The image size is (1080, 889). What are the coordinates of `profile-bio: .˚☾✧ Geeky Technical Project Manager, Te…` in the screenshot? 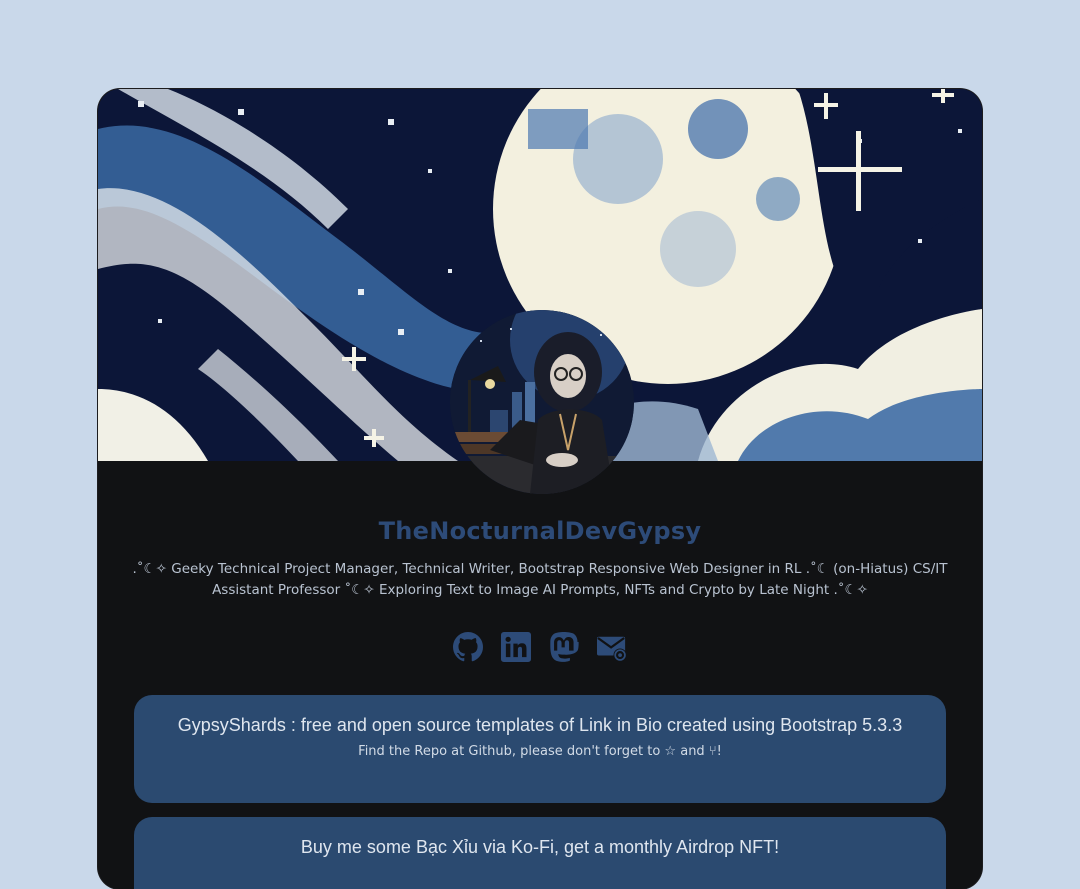 It's located at (540, 579).